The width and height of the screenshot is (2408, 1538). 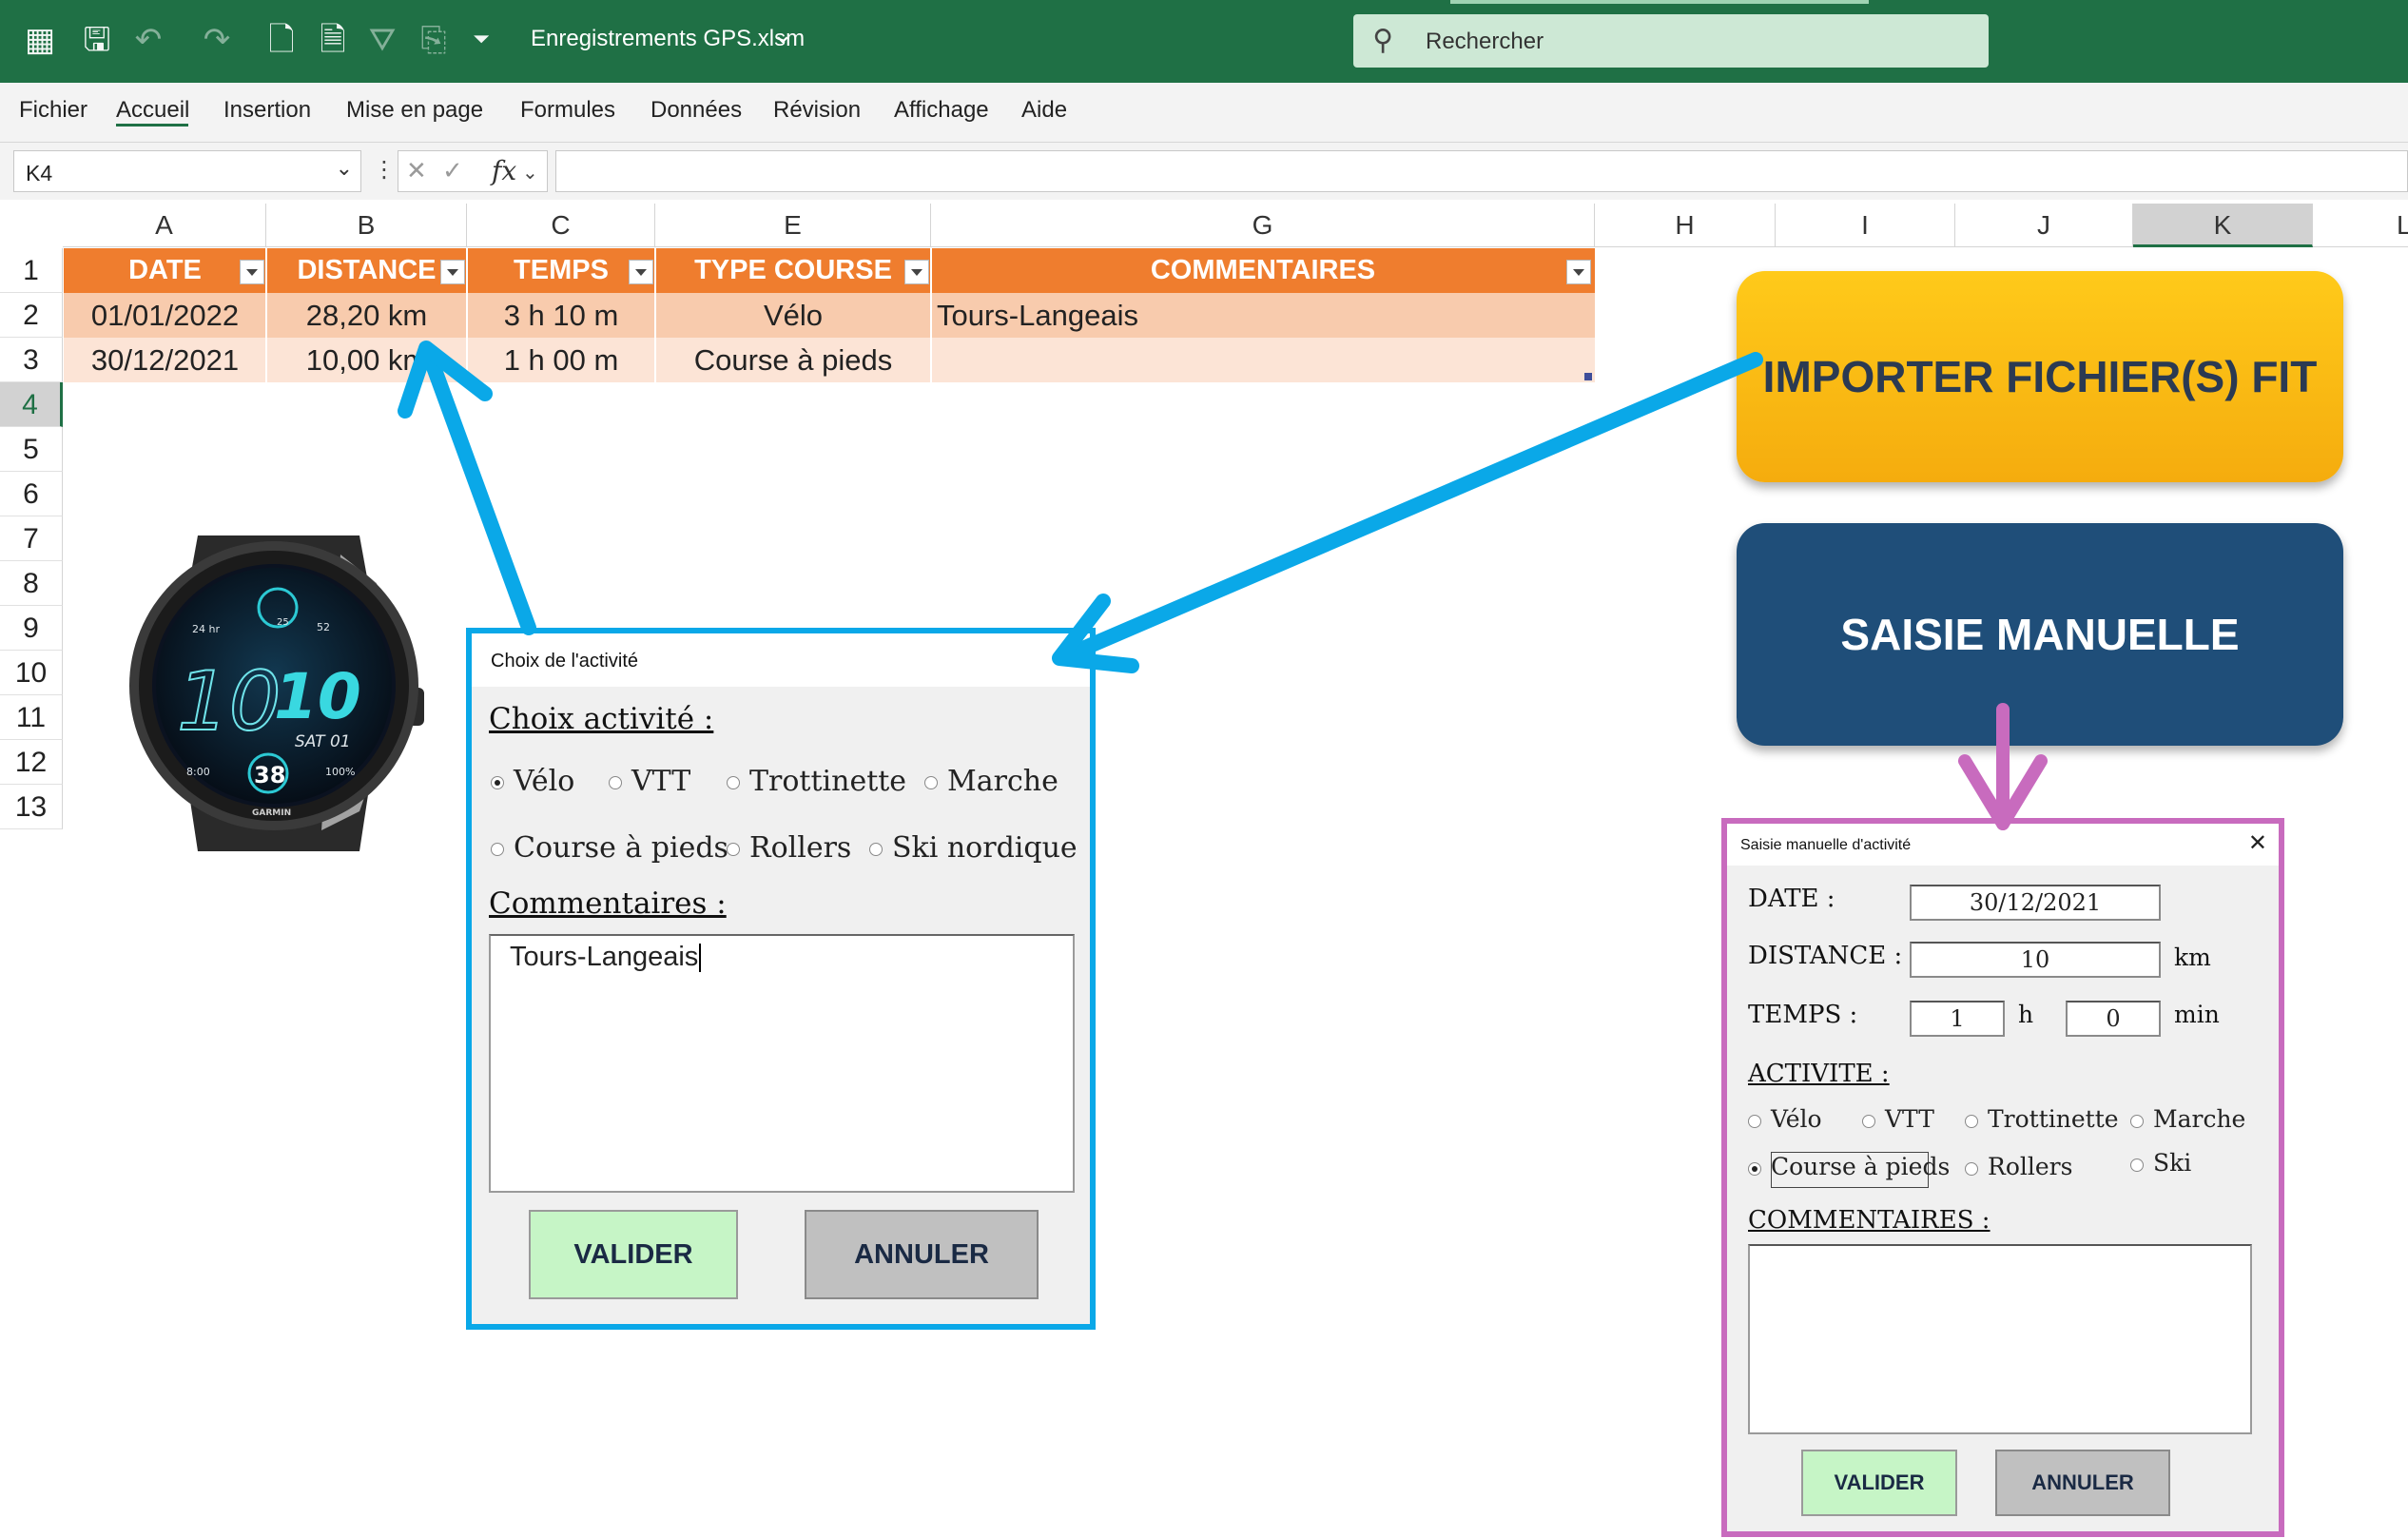 I want to click on table-cell: 3 h 10 m, so click(x=561, y=315).